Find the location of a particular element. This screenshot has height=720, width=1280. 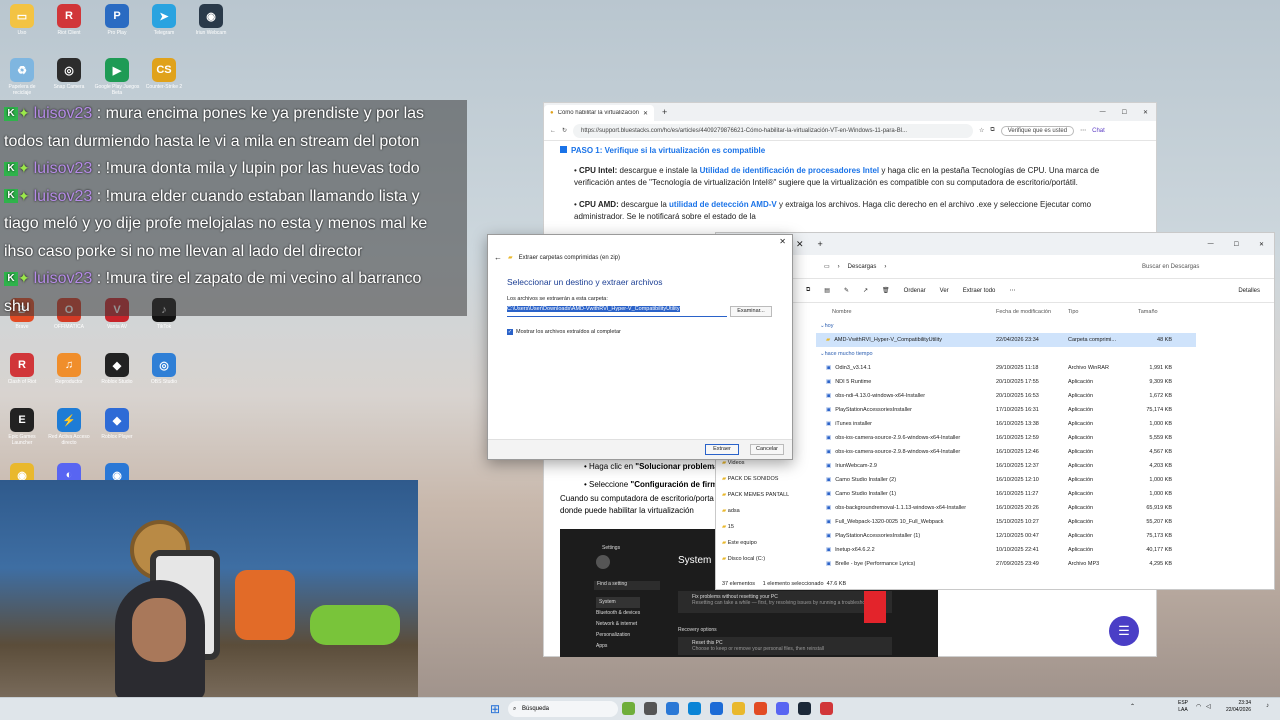

group-header-old: ⌄ hace mucho tiempo is located at coordinates (1006, 354).